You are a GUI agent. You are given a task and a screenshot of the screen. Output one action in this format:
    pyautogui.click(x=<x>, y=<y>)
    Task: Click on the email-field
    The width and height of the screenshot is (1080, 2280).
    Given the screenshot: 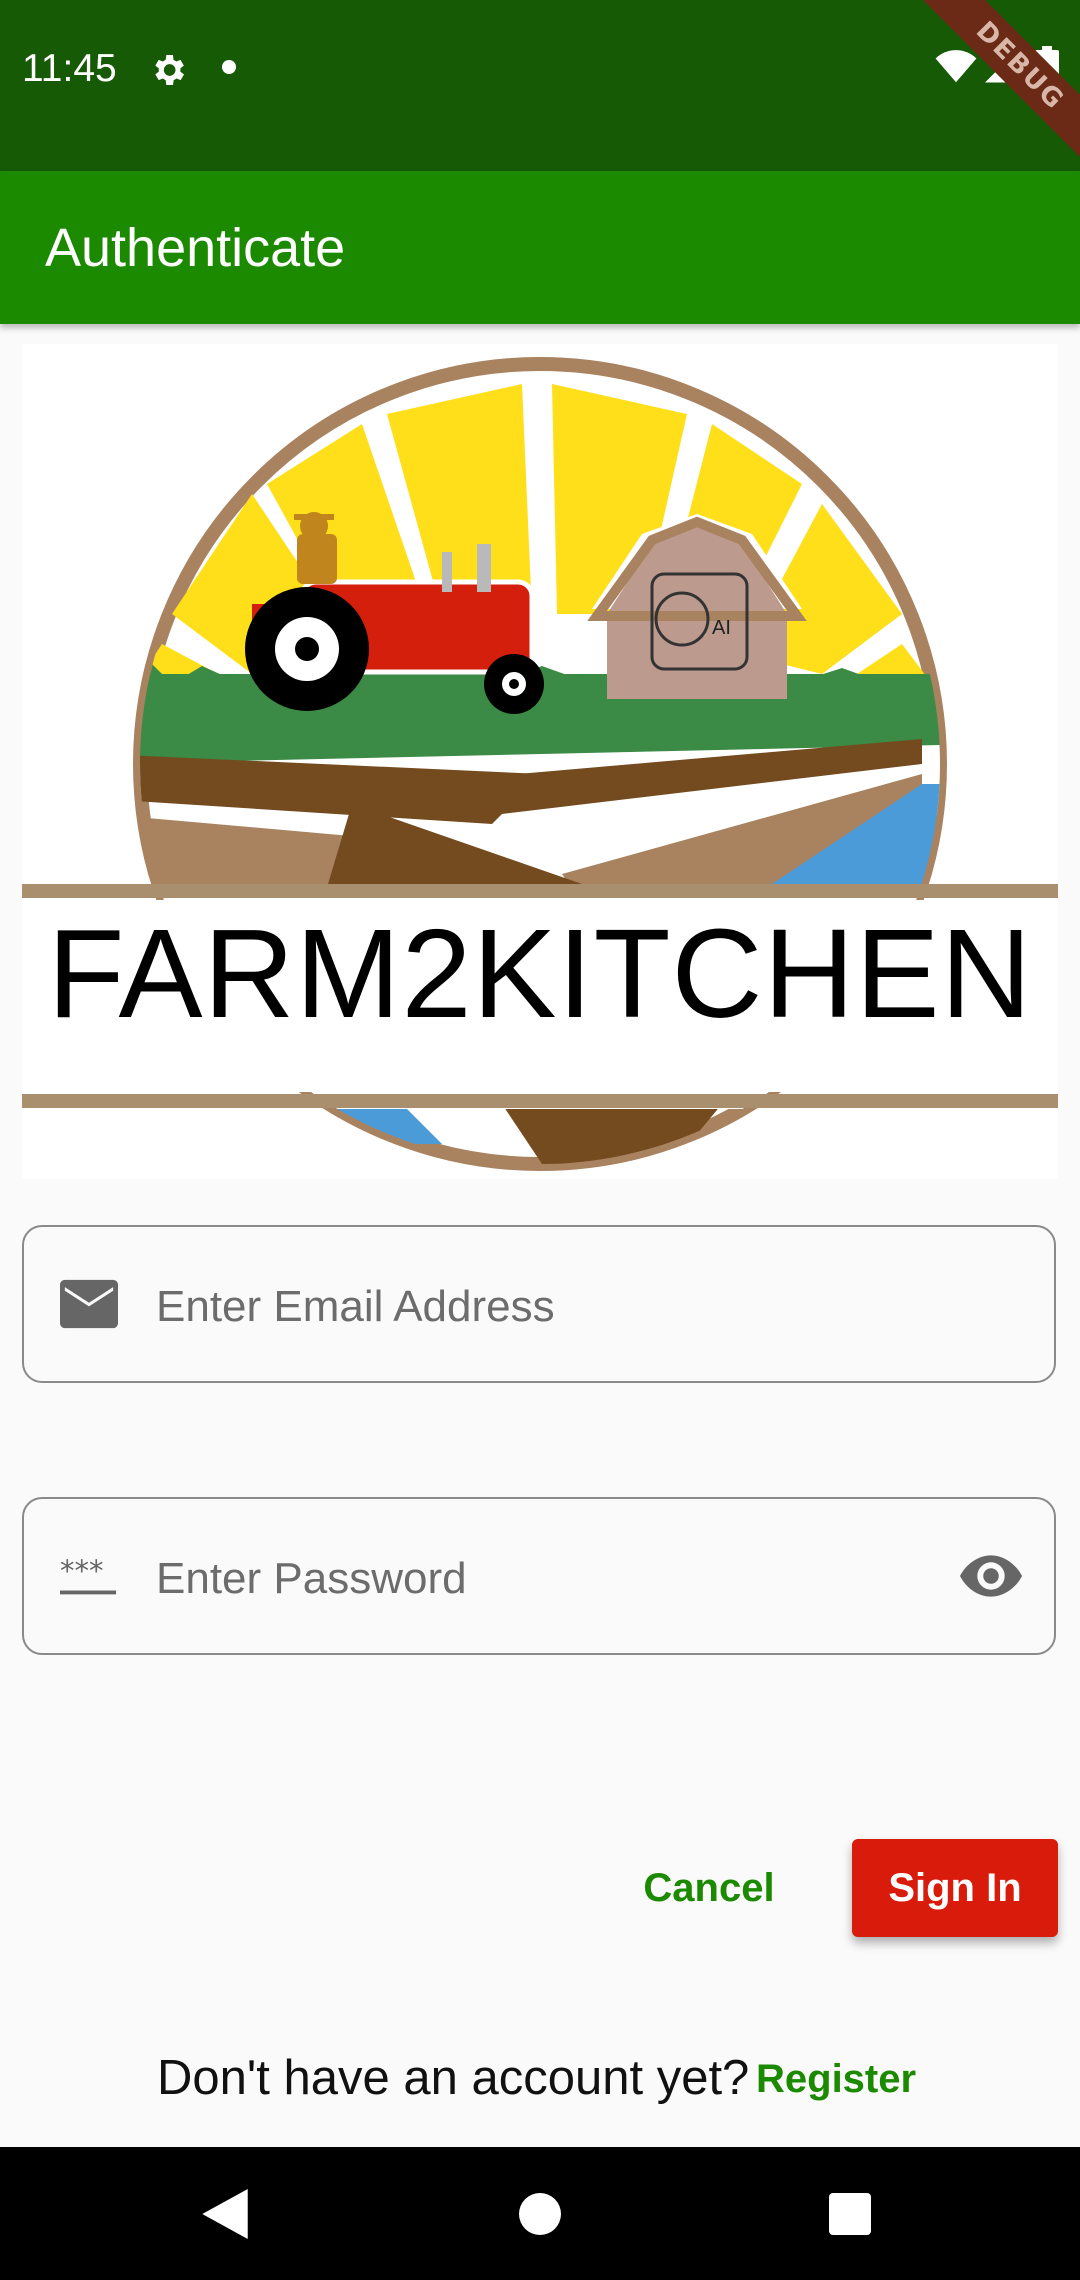 What is the action you would take?
    pyautogui.click(x=539, y=1304)
    